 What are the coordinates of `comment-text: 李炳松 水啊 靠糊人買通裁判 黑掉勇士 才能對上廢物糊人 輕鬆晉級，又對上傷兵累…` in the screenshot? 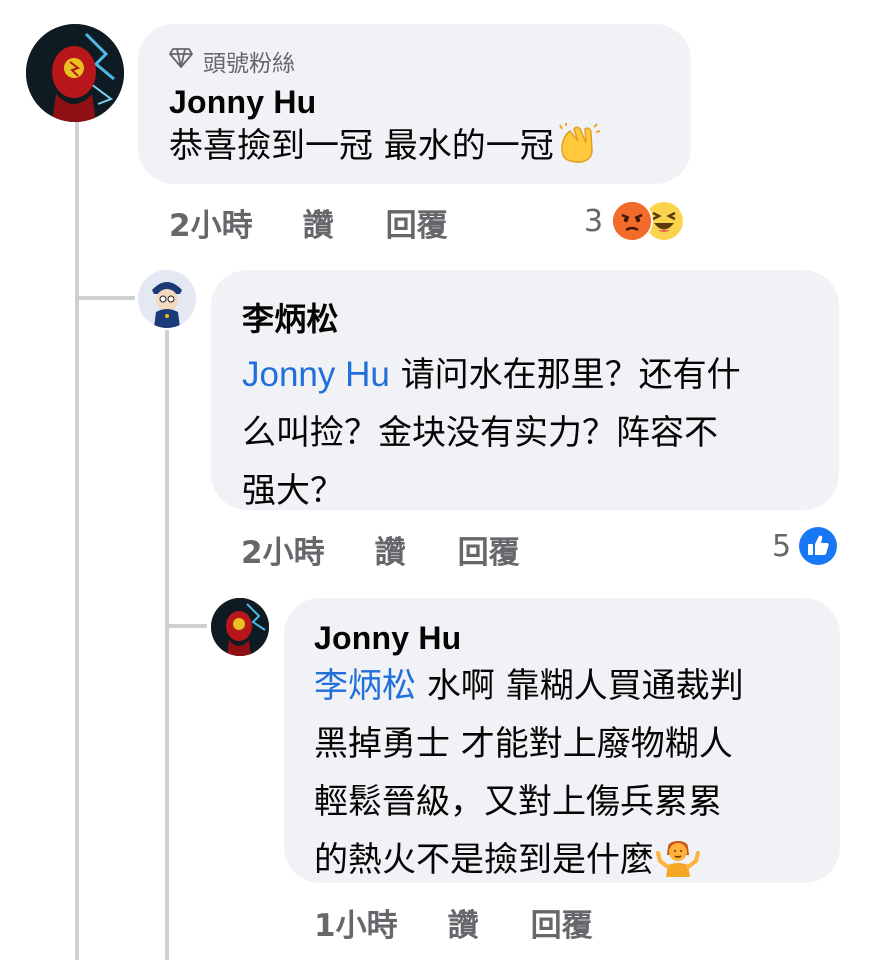 It's located at (577, 776).